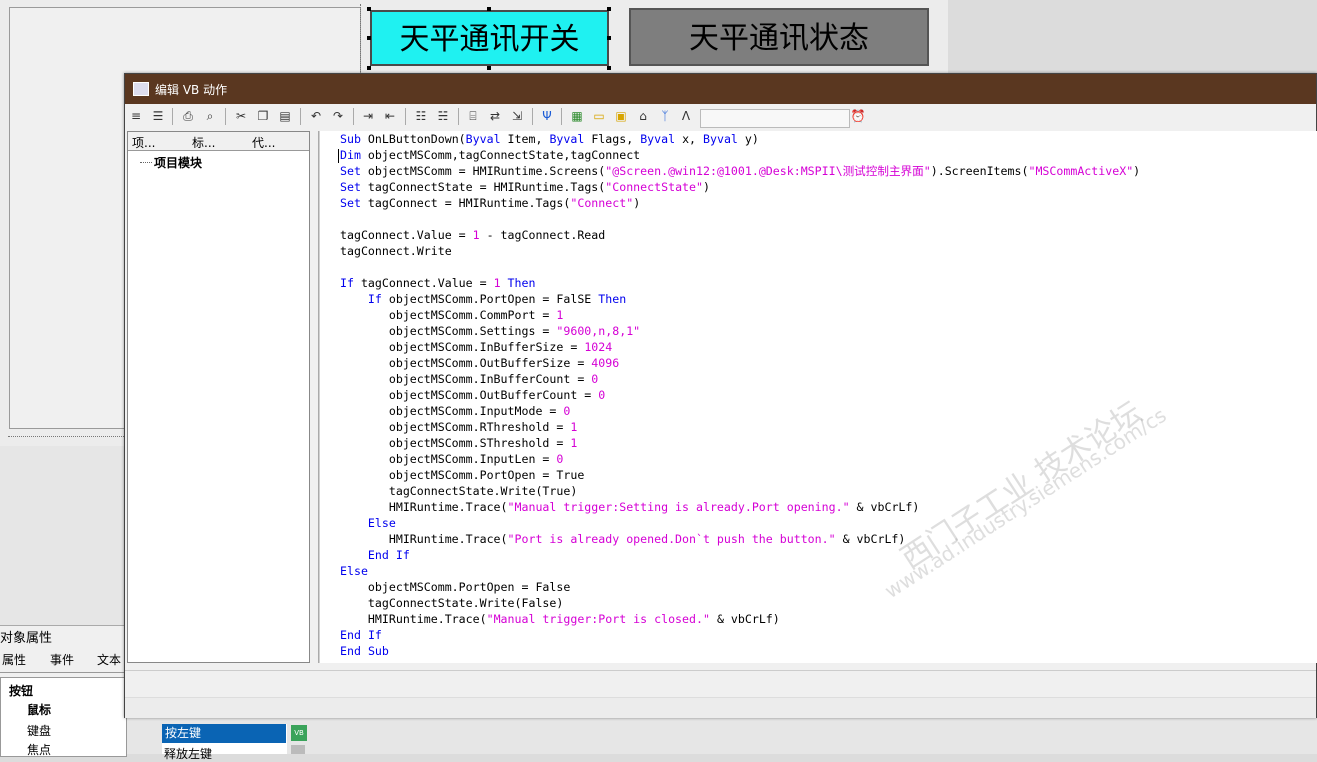 This screenshot has width=1317, height=762. I want to click on tag-icon: ▦, so click(577, 116).